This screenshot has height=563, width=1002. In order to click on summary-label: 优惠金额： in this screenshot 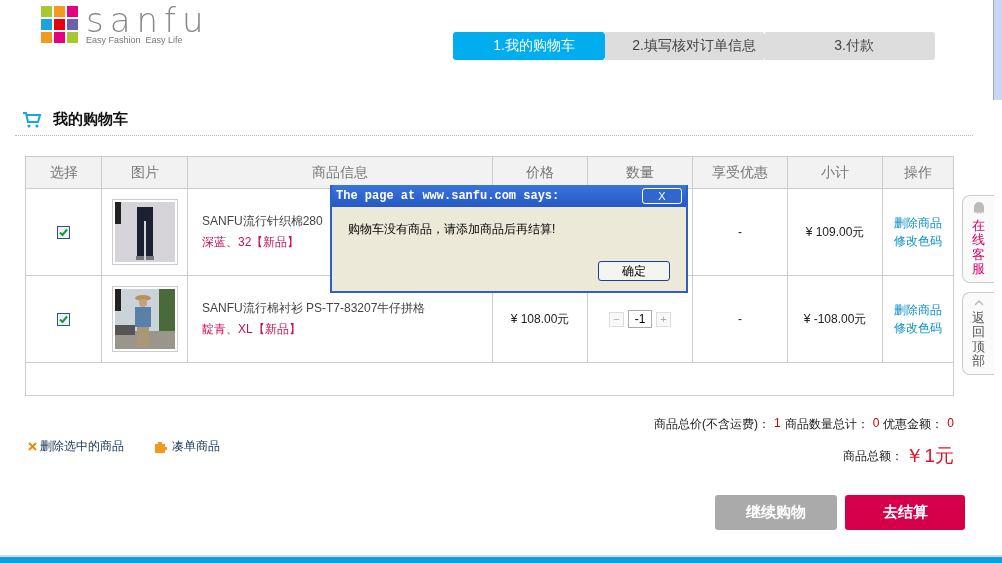, I will do `click(913, 424)`.